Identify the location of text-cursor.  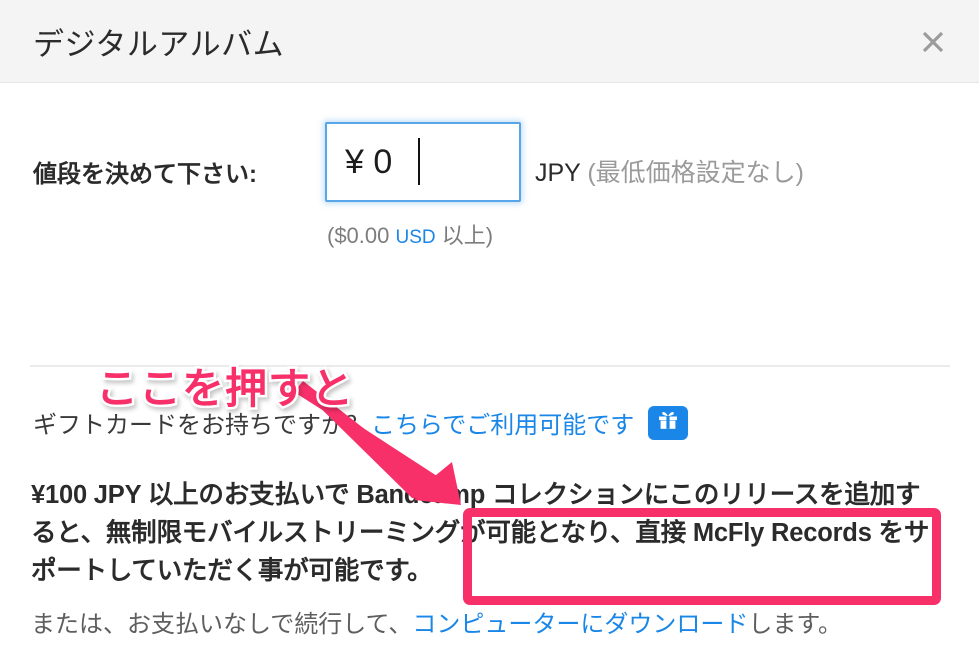
(419, 161).